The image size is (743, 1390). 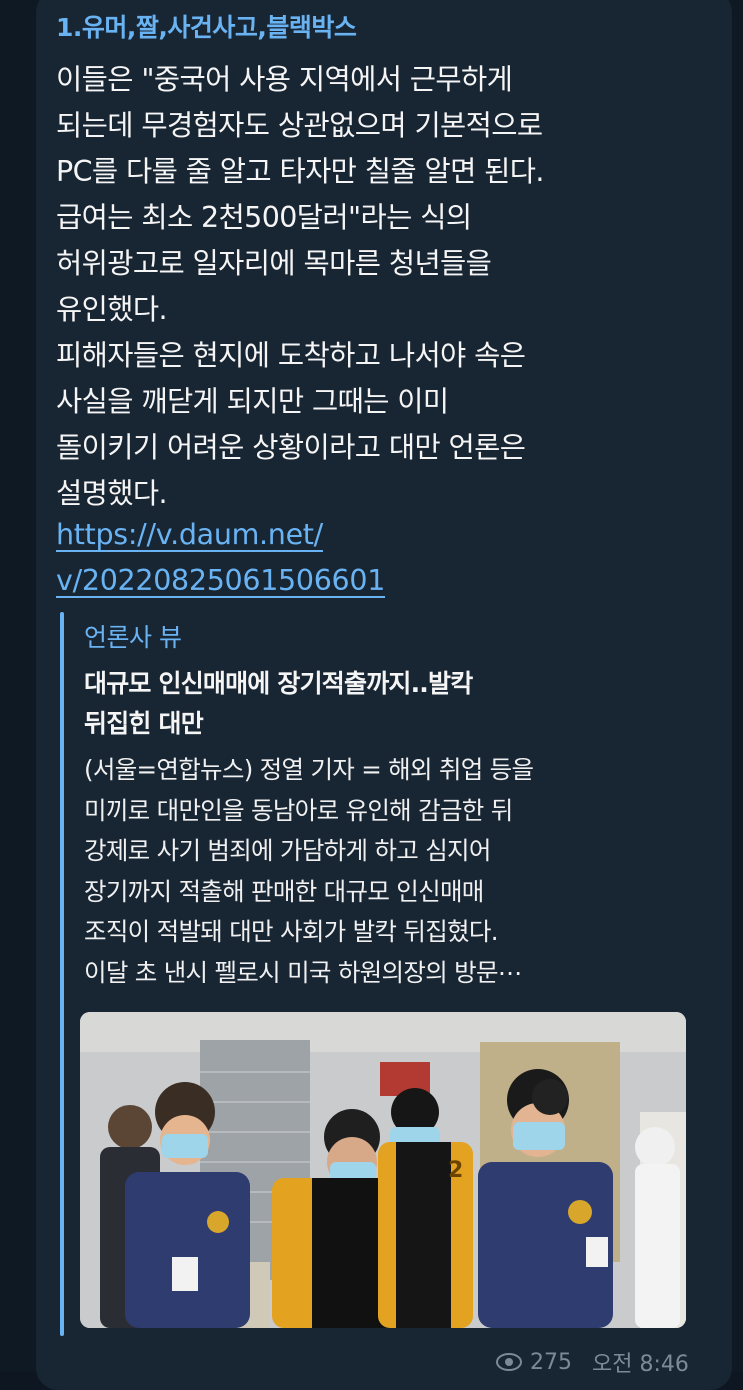 What do you see at coordinates (62, 974) in the screenshot?
I see `preview-accent-bar` at bounding box center [62, 974].